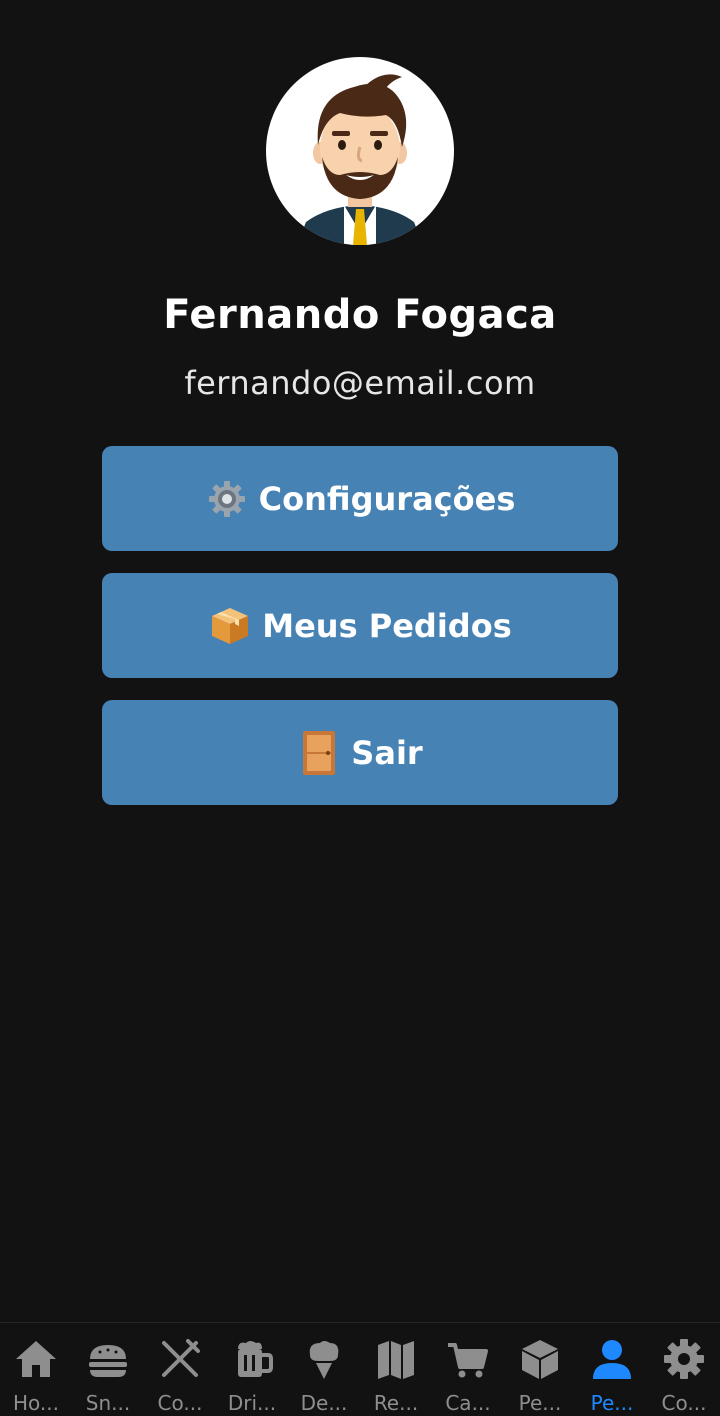  What do you see at coordinates (387, 752) in the screenshot?
I see `logout-label: Sair` at bounding box center [387, 752].